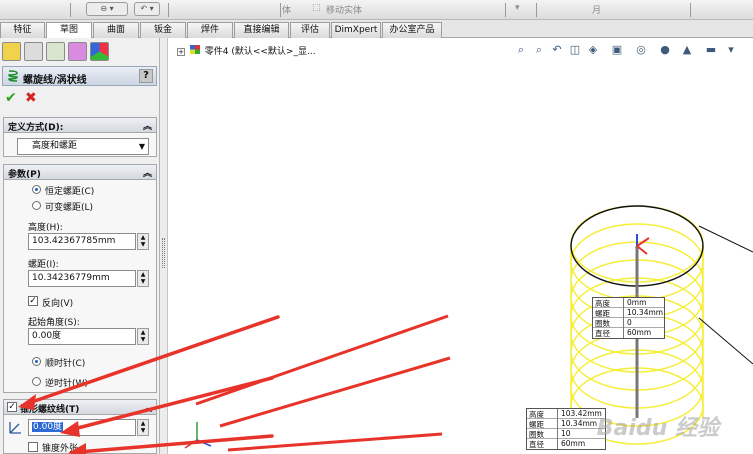 The image size is (753, 454). What do you see at coordinates (316, 8) in the screenshot?
I see `move-solid-icon: ⬚` at bounding box center [316, 8].